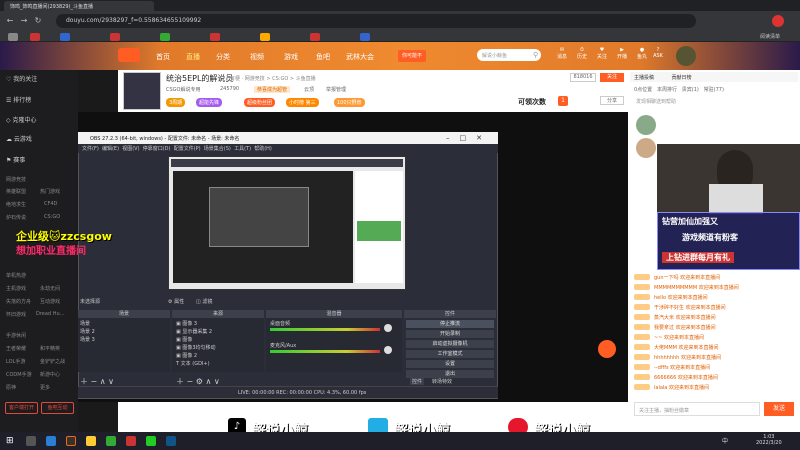 The width and height of the screenshot is (800, 450). Describe the element at coordinates (690, 90) in the screenshot. I see `subtab: 贵宾(1)` at that location.